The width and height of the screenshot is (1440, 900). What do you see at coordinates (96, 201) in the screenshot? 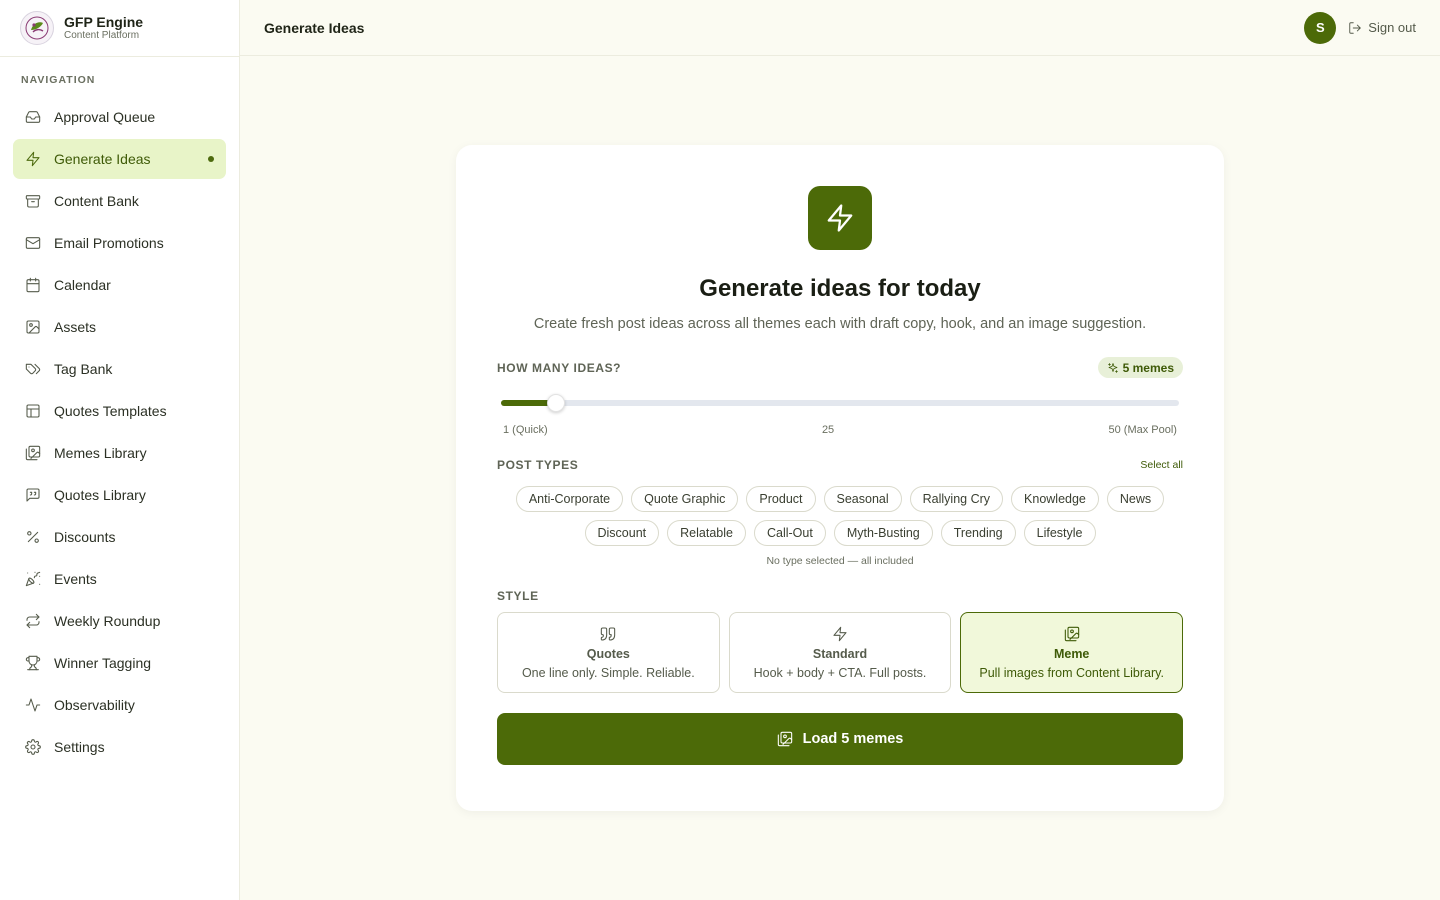
I see `sidebar-item-label: Content Bank` at bounding box center [96, 201].